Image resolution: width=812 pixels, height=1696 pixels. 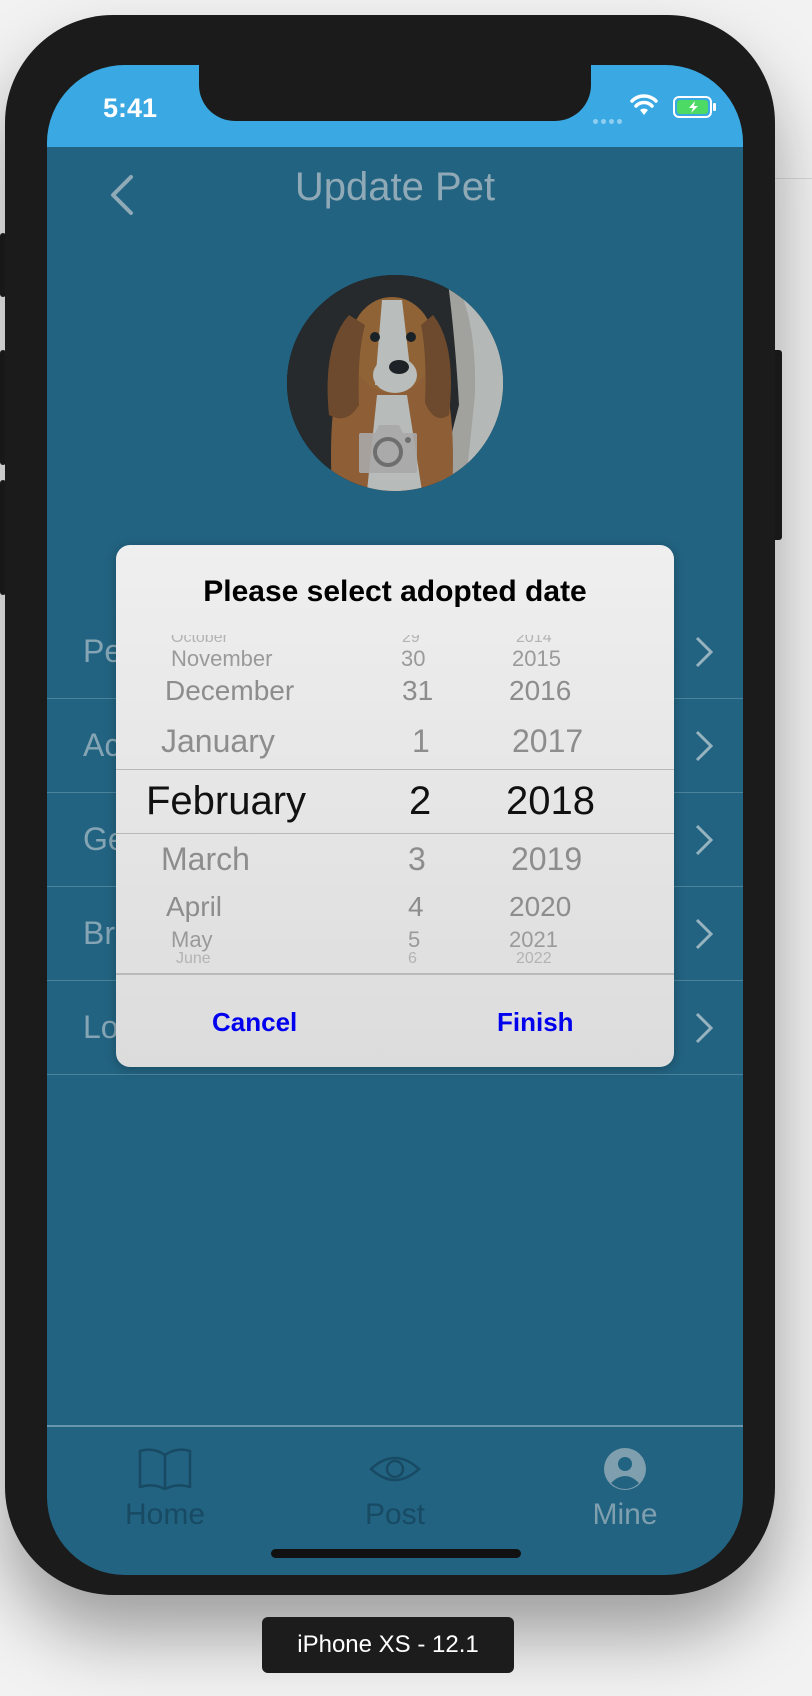 What do you see at coordinates (791, 178) in the screenshot?
I see `simulator-divider` at bounding box center [791, 178].